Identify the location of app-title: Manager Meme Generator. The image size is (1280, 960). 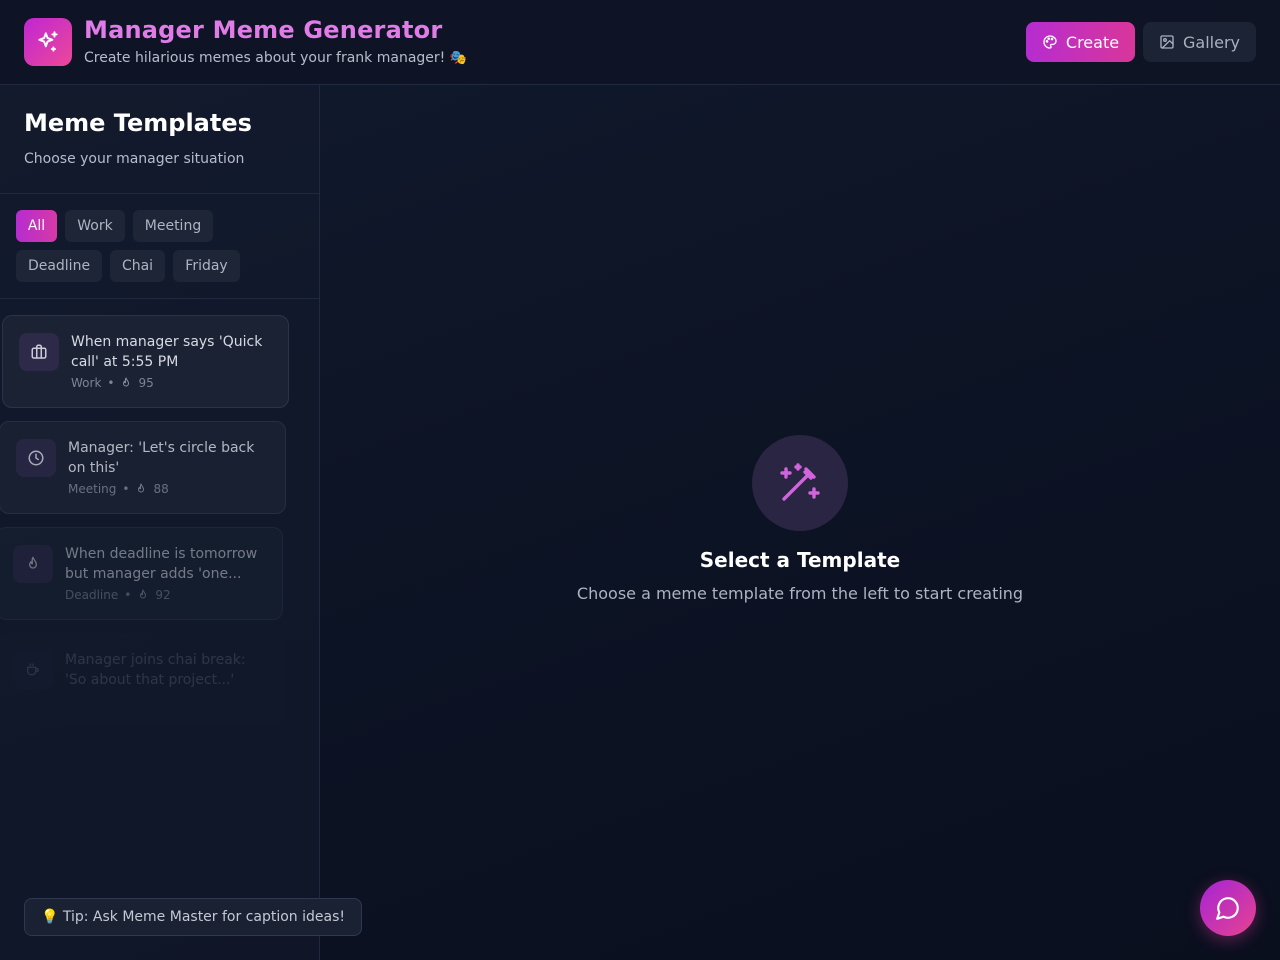
(263, 30).